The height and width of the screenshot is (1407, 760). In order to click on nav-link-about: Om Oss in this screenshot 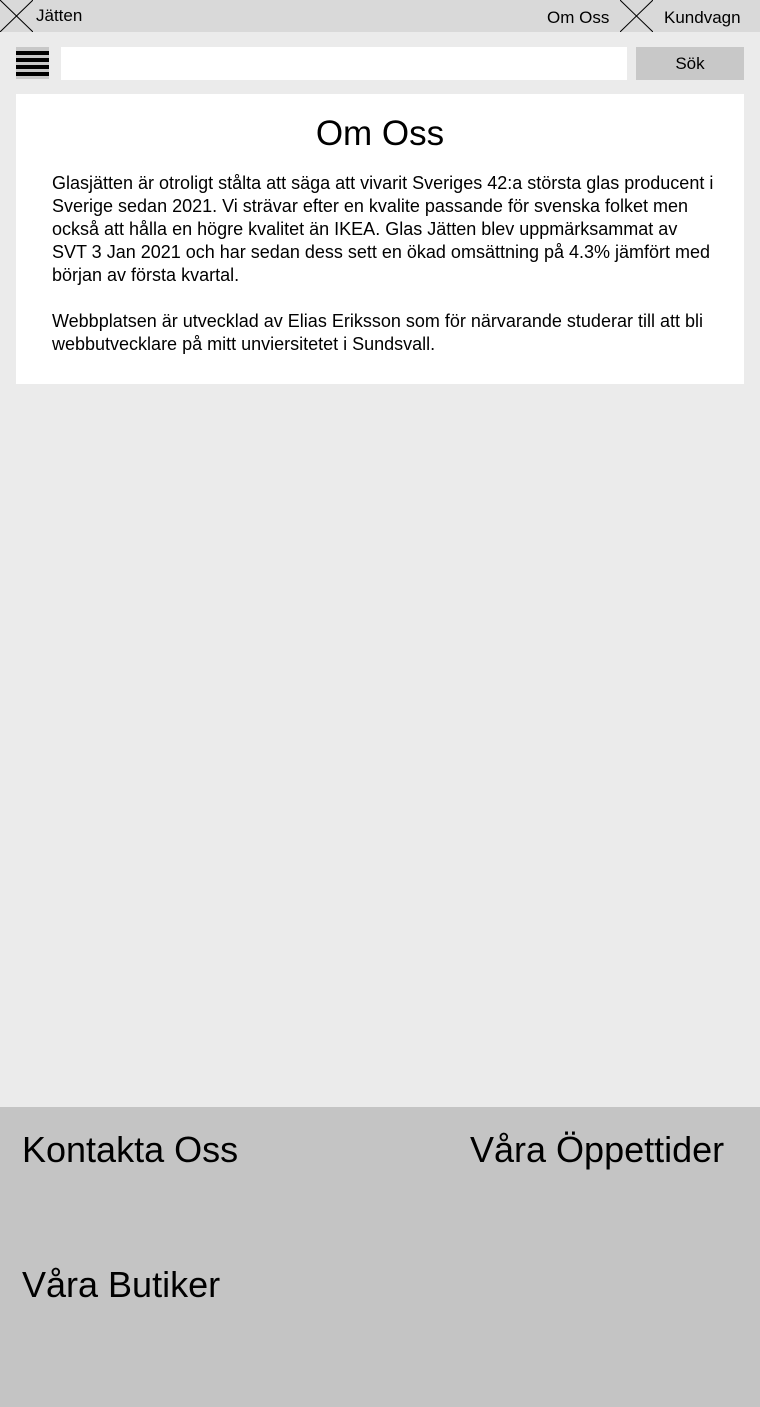, I will do `click(578, 18)`.